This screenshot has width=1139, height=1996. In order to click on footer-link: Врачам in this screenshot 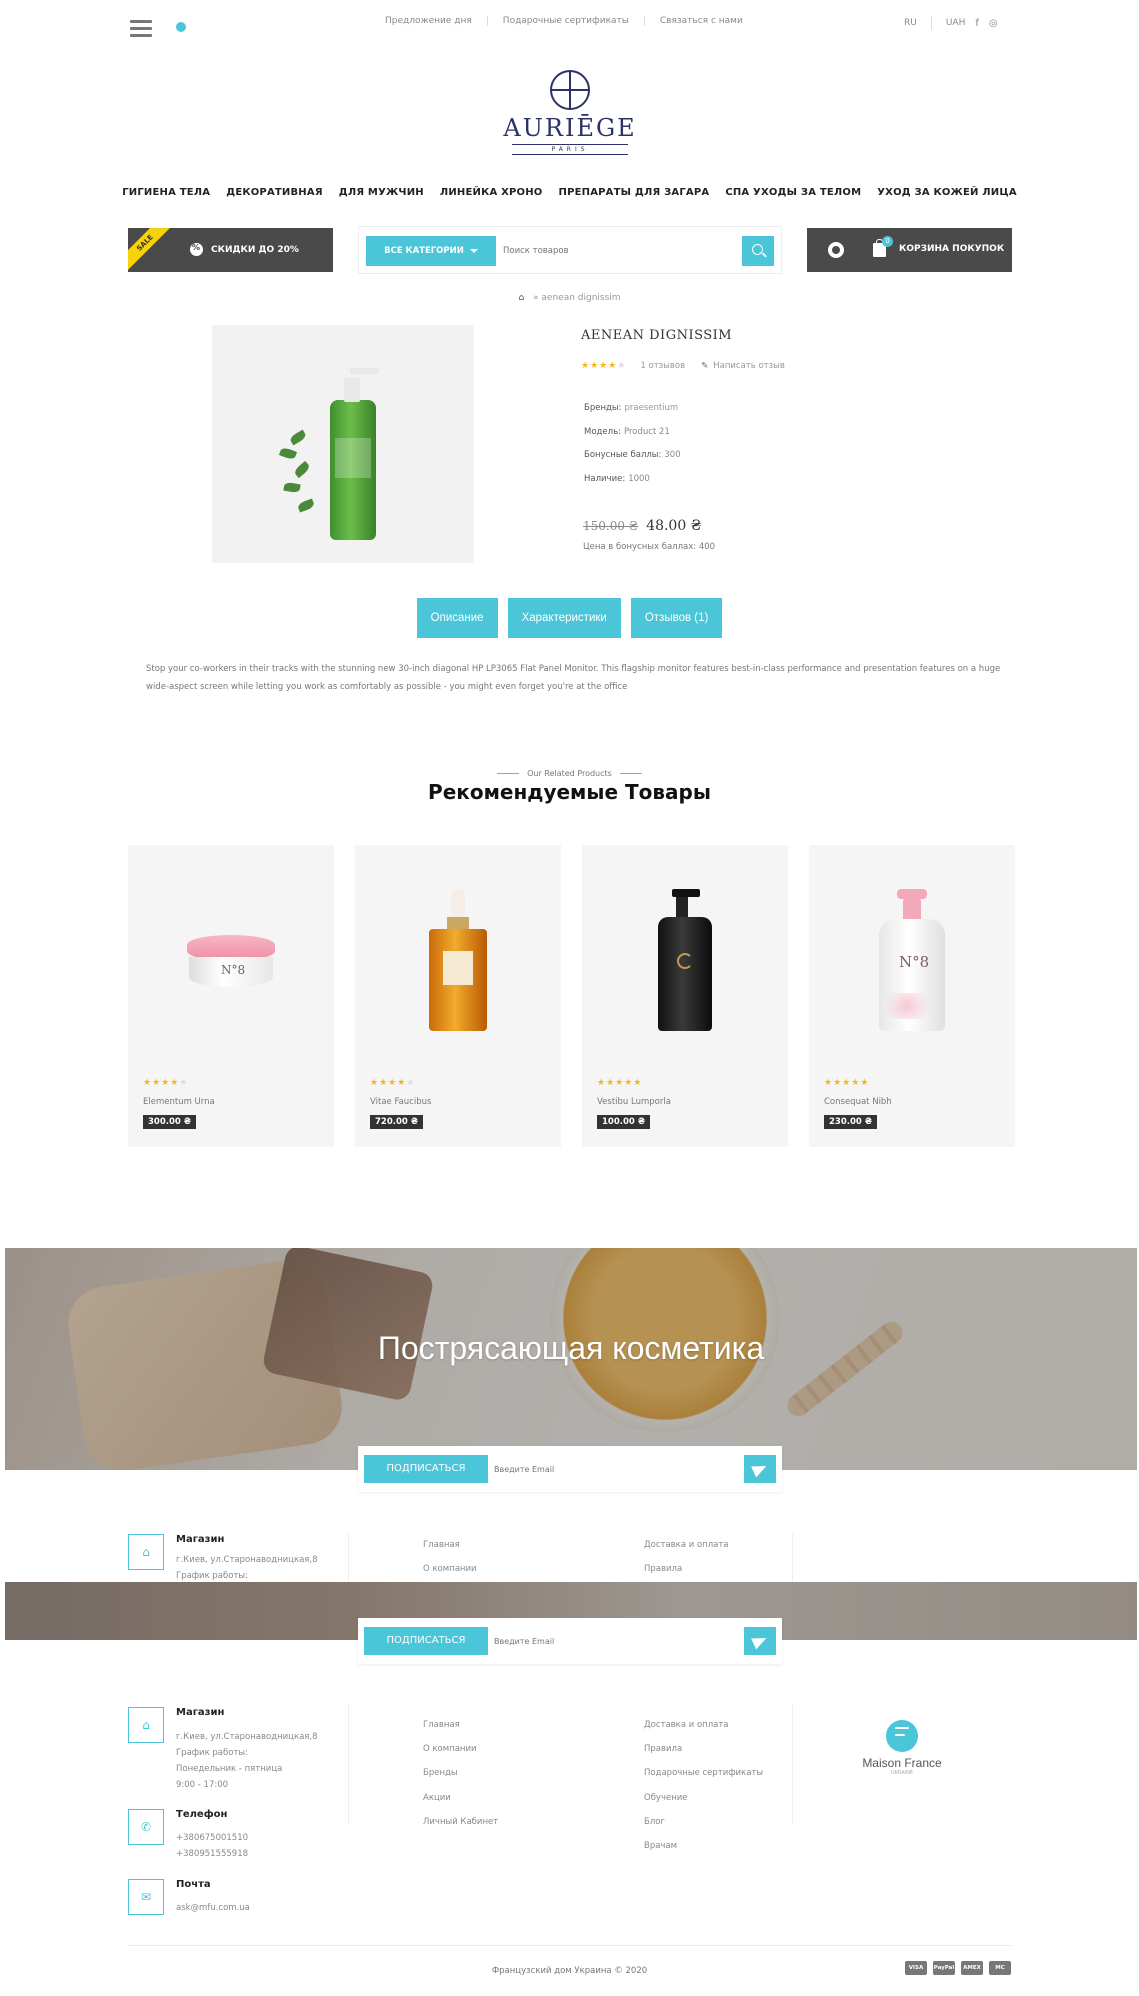, I will do `click(703, 1846)`.